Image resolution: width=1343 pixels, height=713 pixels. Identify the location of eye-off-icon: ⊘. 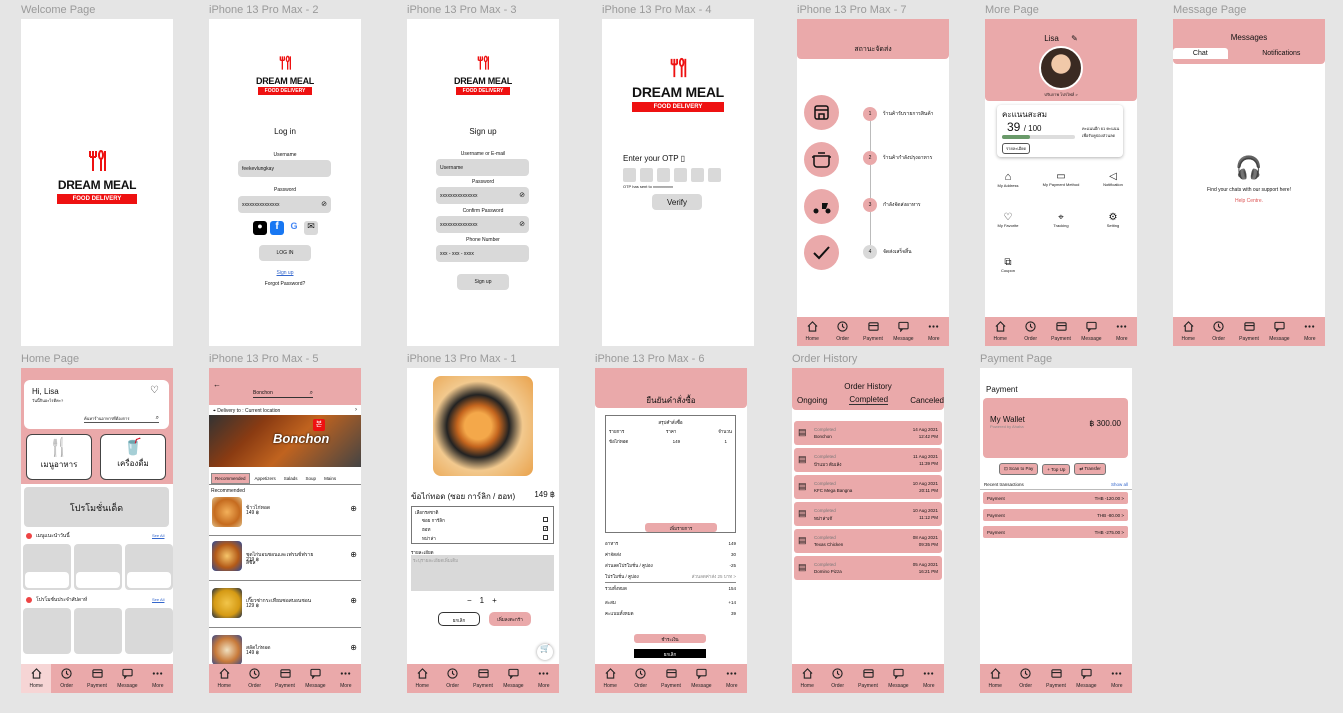
(522, 195).